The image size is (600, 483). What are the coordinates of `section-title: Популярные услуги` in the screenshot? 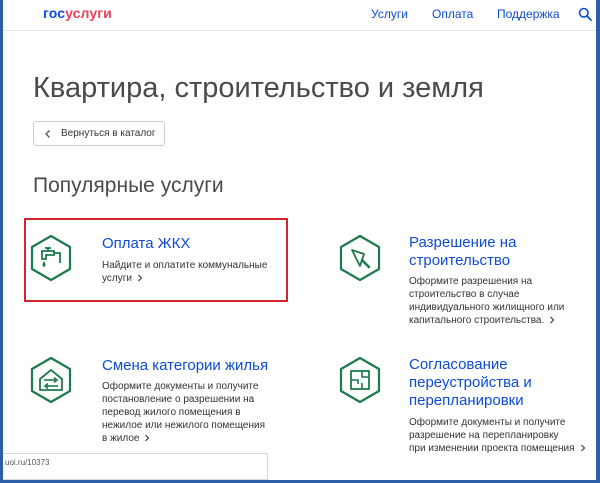 It's located at (128, 185).